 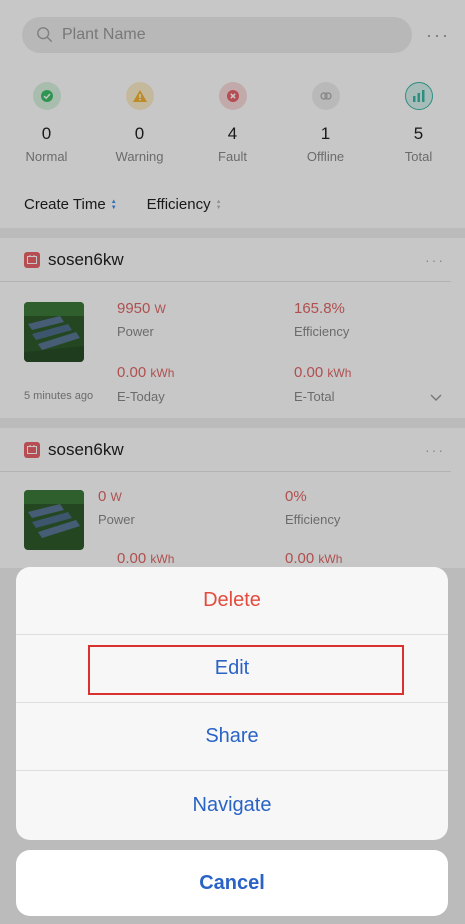 What do you see at coordinates (246, 670) in the screenshot?
I see `edit-highlight-box` at bounding box center [246, 670].